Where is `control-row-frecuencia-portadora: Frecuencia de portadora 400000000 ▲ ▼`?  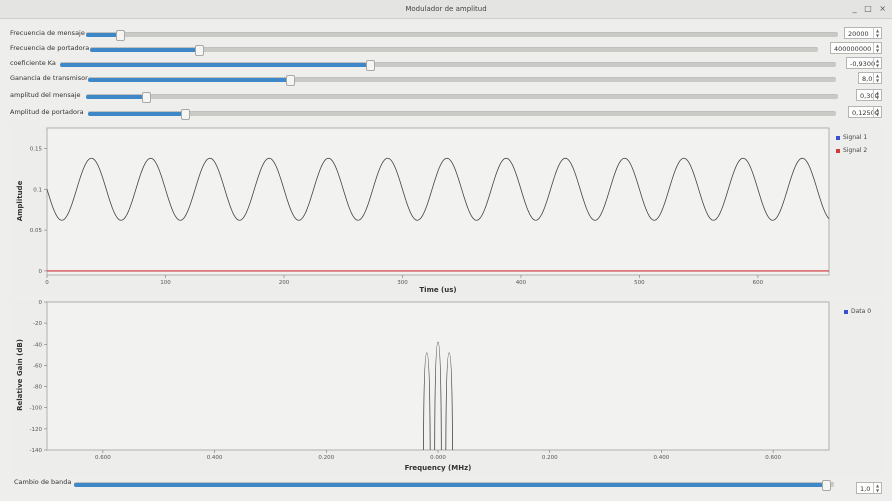 control-row-frecuencia-portadora: Frecuencia de portadora 400000000 ▲ ▼ is located at coordinates (446, 49).